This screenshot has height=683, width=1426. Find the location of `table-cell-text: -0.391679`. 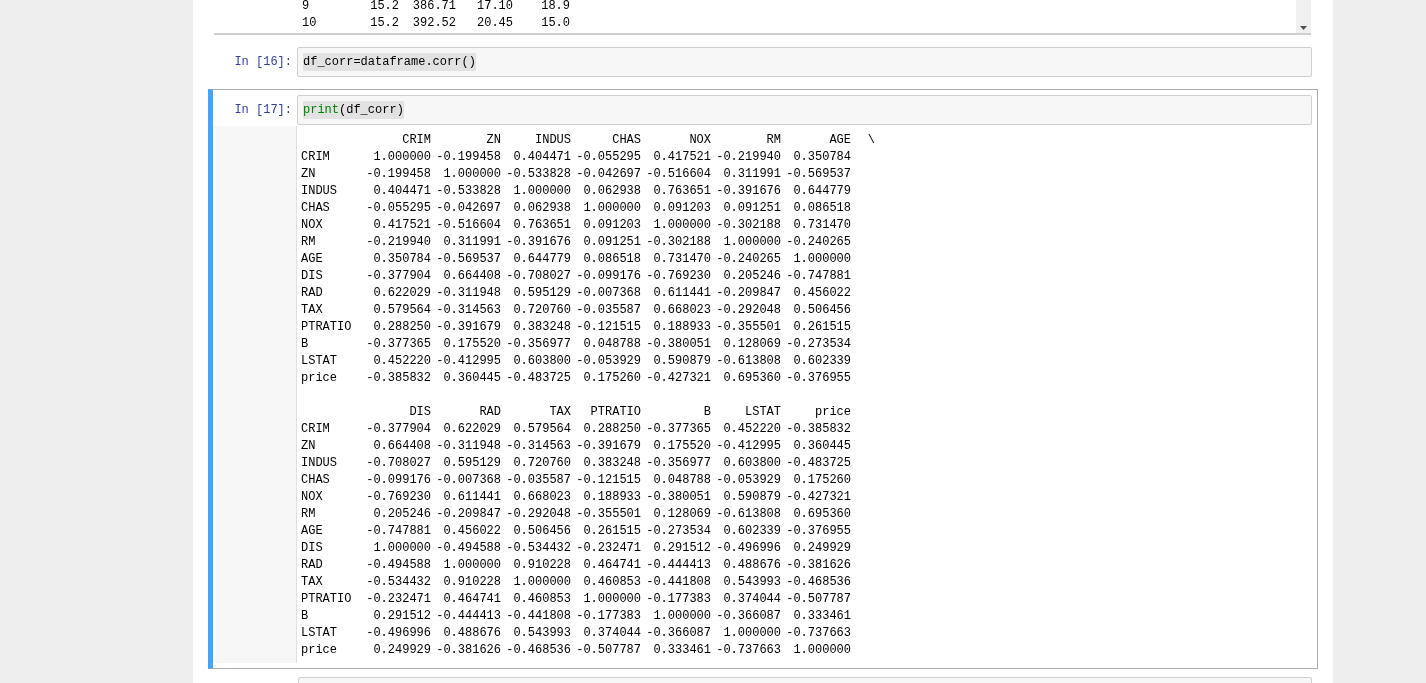

table-cell-text: -0.391679 is located at coordinates (468, 327).